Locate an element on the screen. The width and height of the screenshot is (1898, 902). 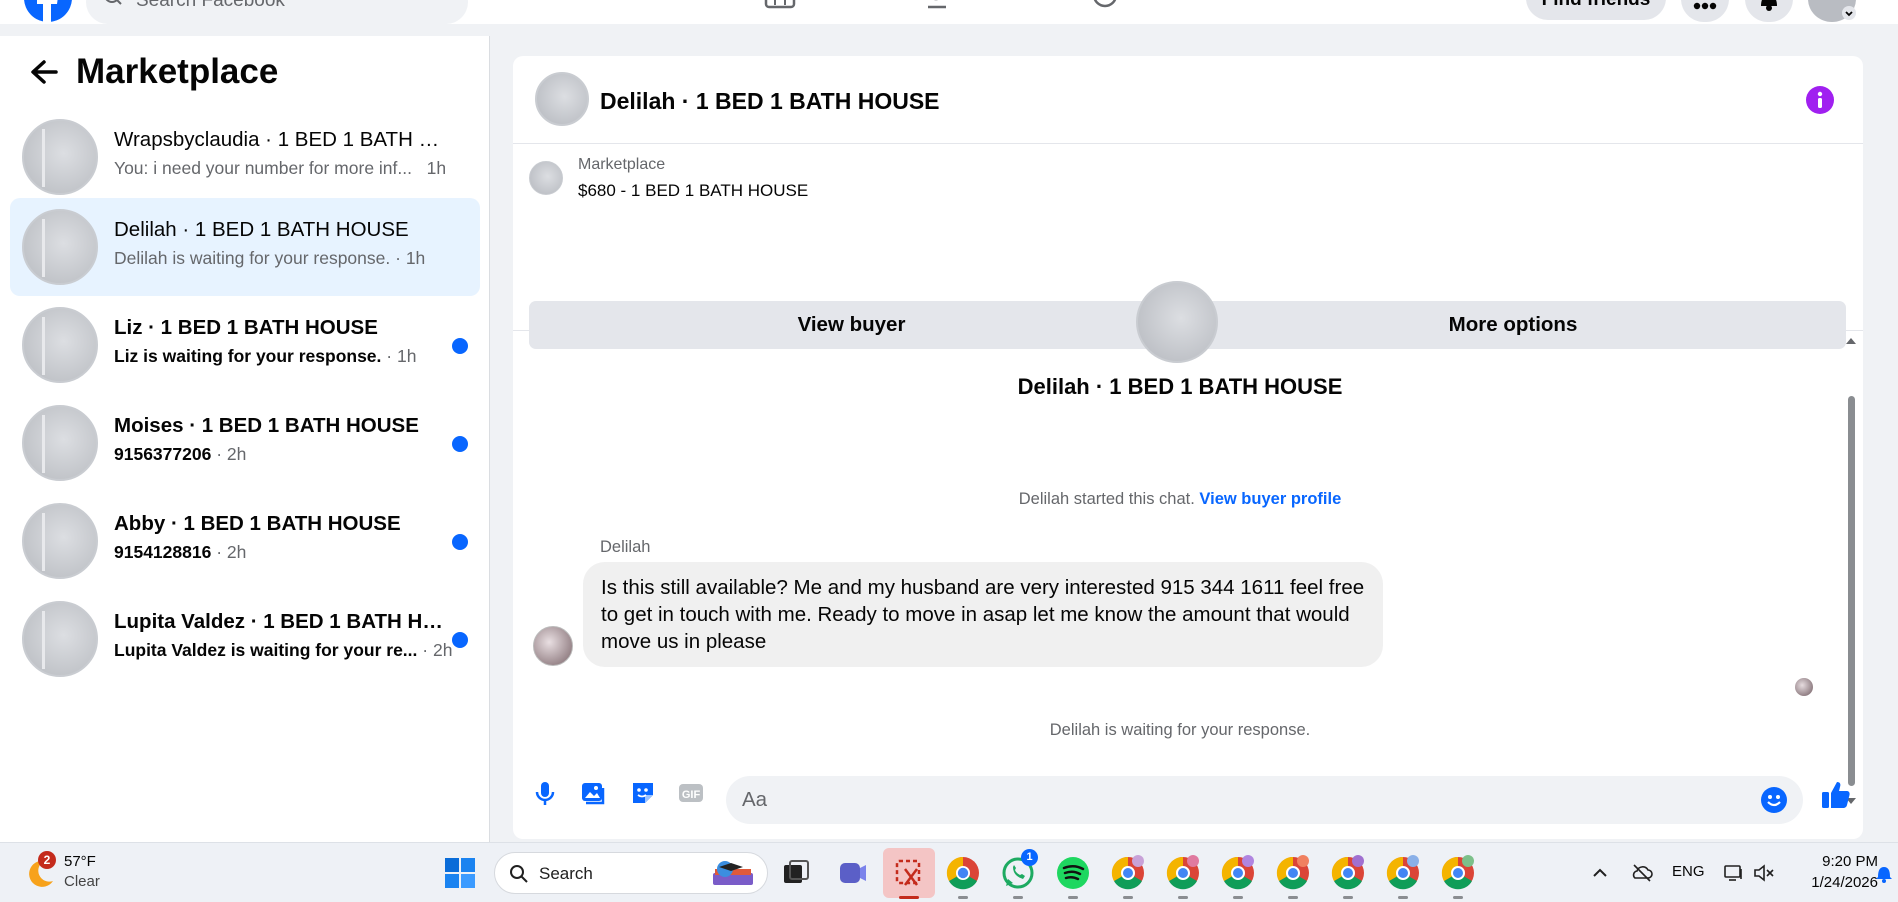
buyer-profile-avatar is located at coordinates (1177, 322).